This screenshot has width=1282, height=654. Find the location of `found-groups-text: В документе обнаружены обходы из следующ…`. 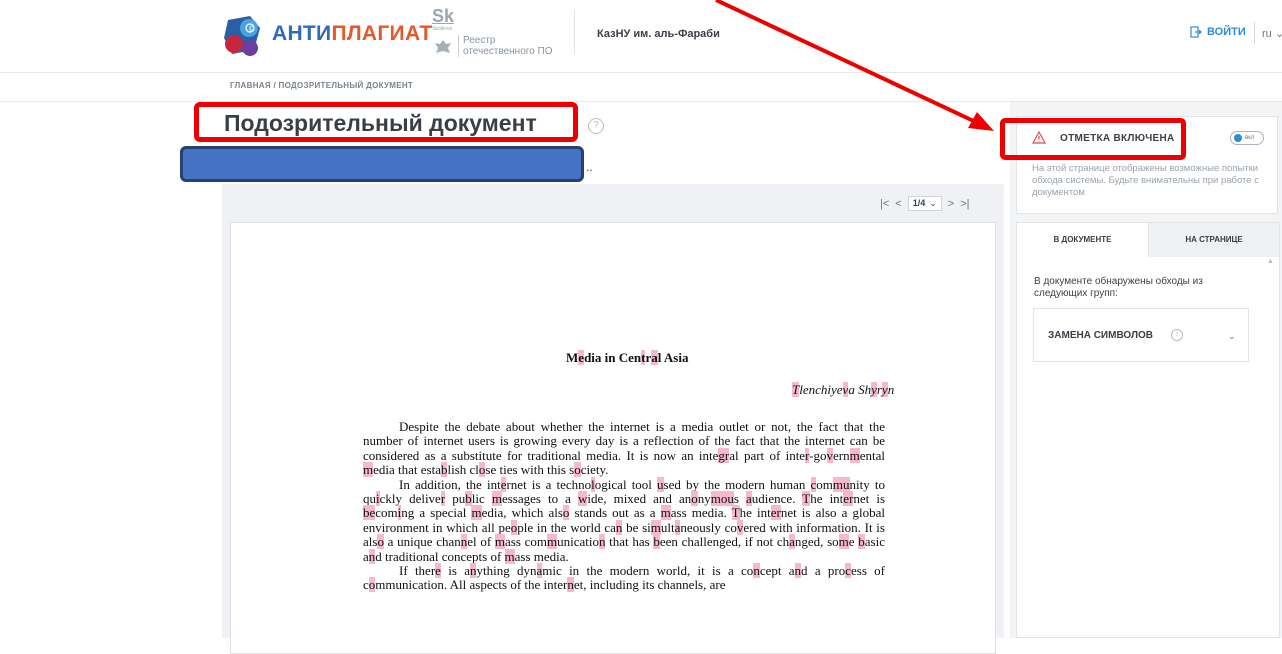

found-groups-text: В документе обнаружены обходы из следующ… is located at coordinates (1118, 287).